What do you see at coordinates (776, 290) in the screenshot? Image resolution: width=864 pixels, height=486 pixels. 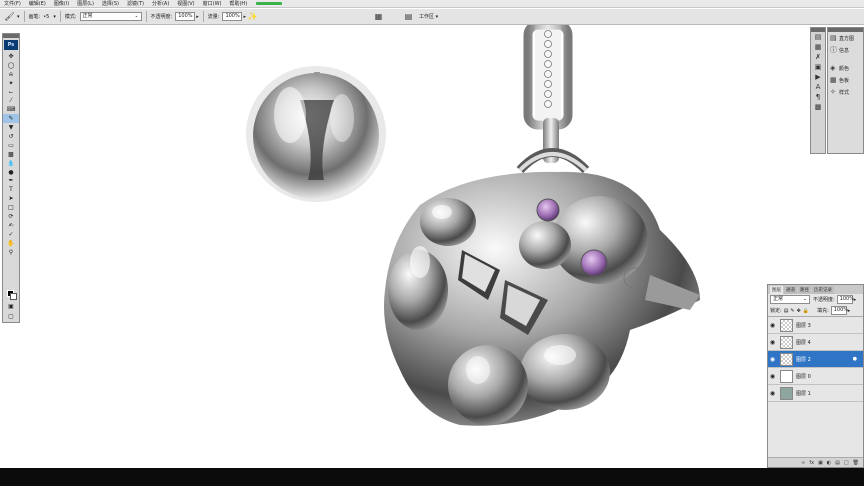 I see `tab-layers: 图层` at bounding box center [776, 290].